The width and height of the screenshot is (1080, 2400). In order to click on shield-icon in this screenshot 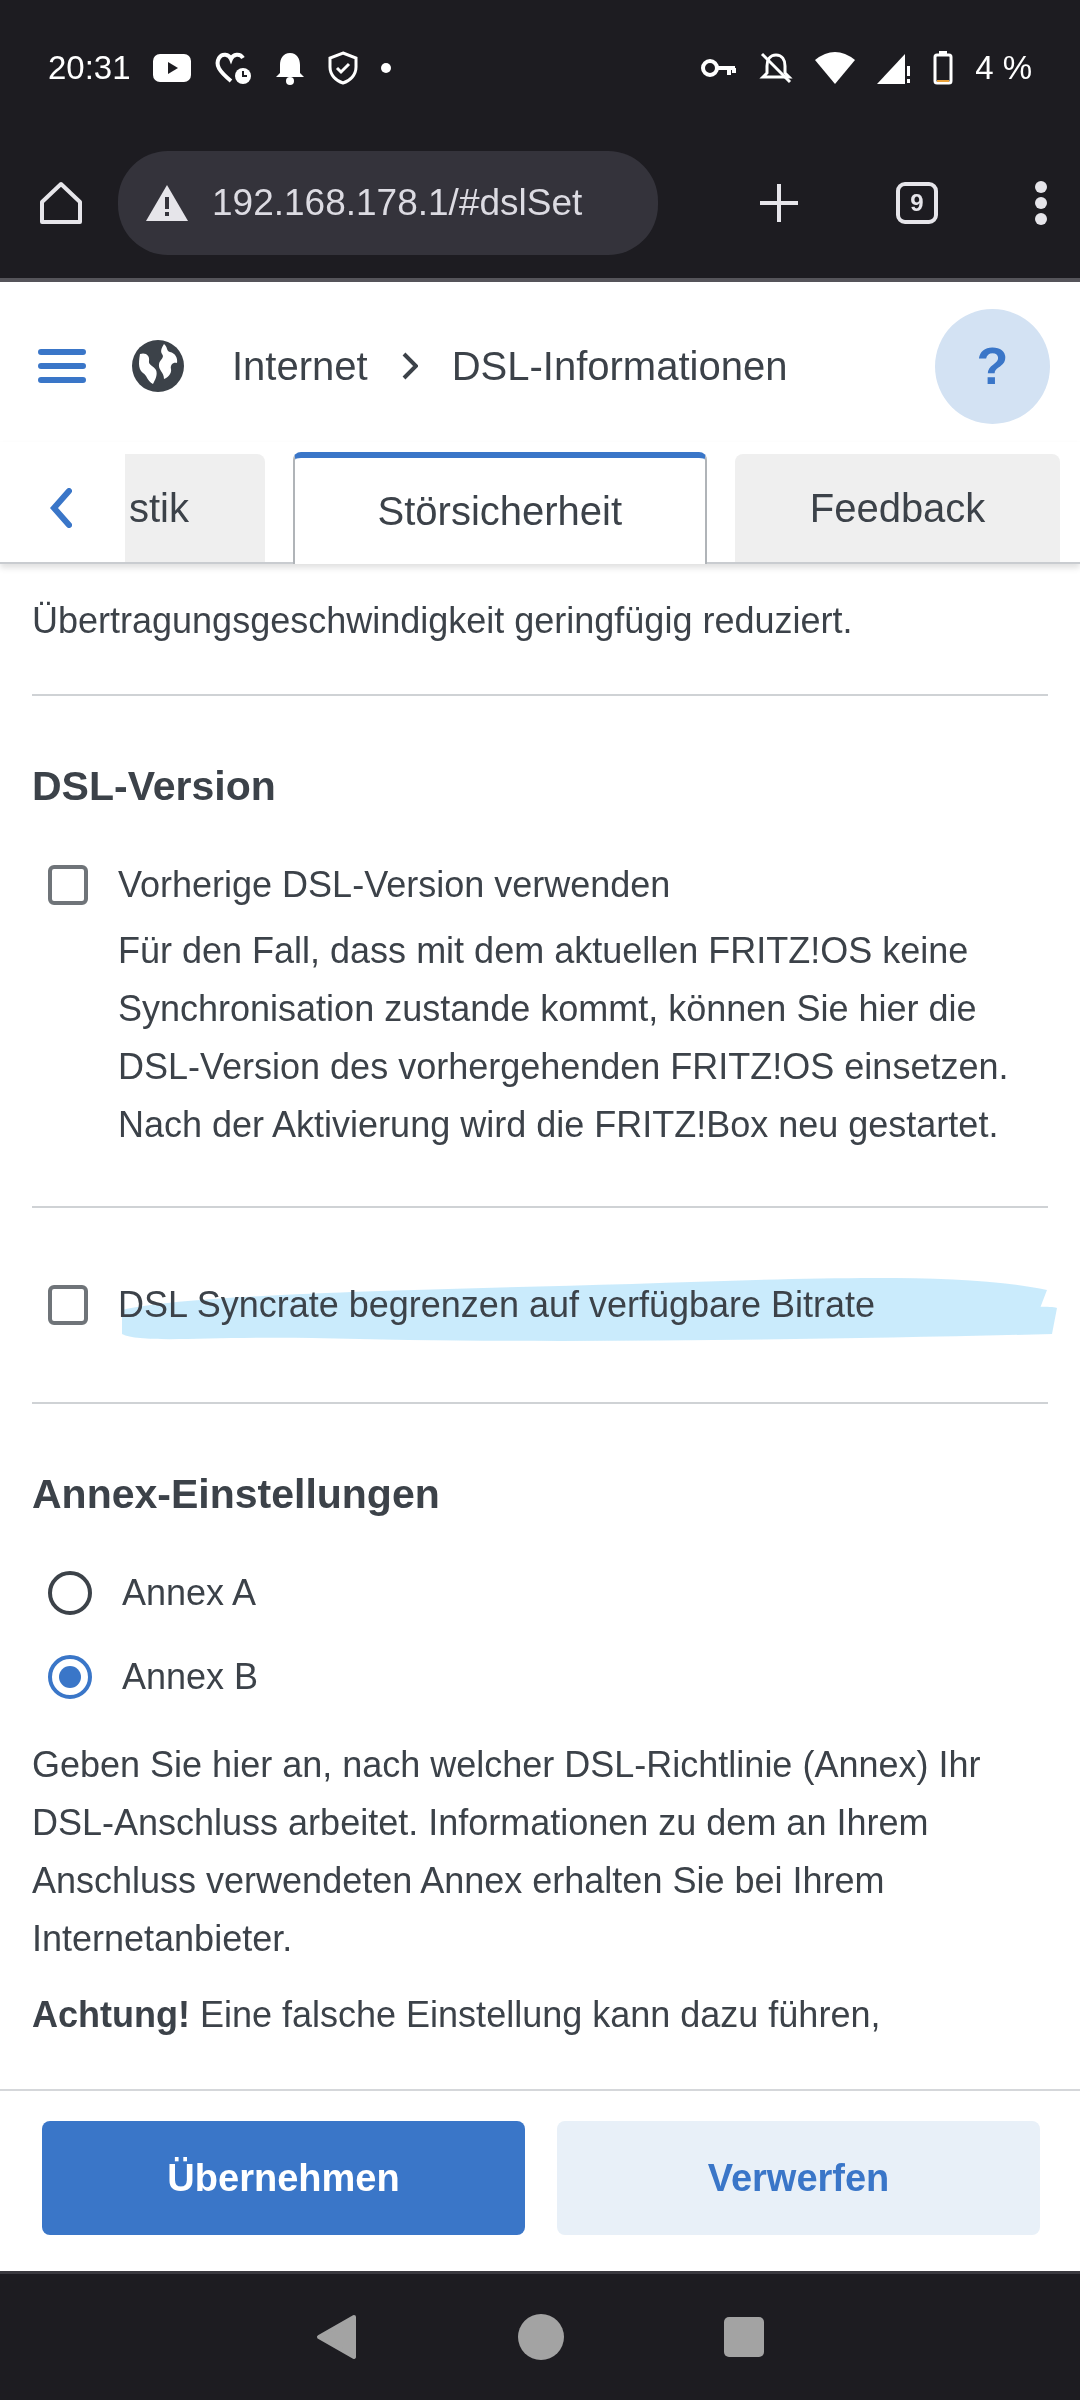, I will do `click(342, 67)`.